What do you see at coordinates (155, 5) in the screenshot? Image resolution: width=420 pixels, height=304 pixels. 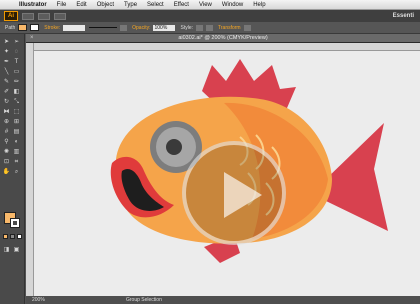 I see `menu-select: Select` at bounding box center [155, 5].